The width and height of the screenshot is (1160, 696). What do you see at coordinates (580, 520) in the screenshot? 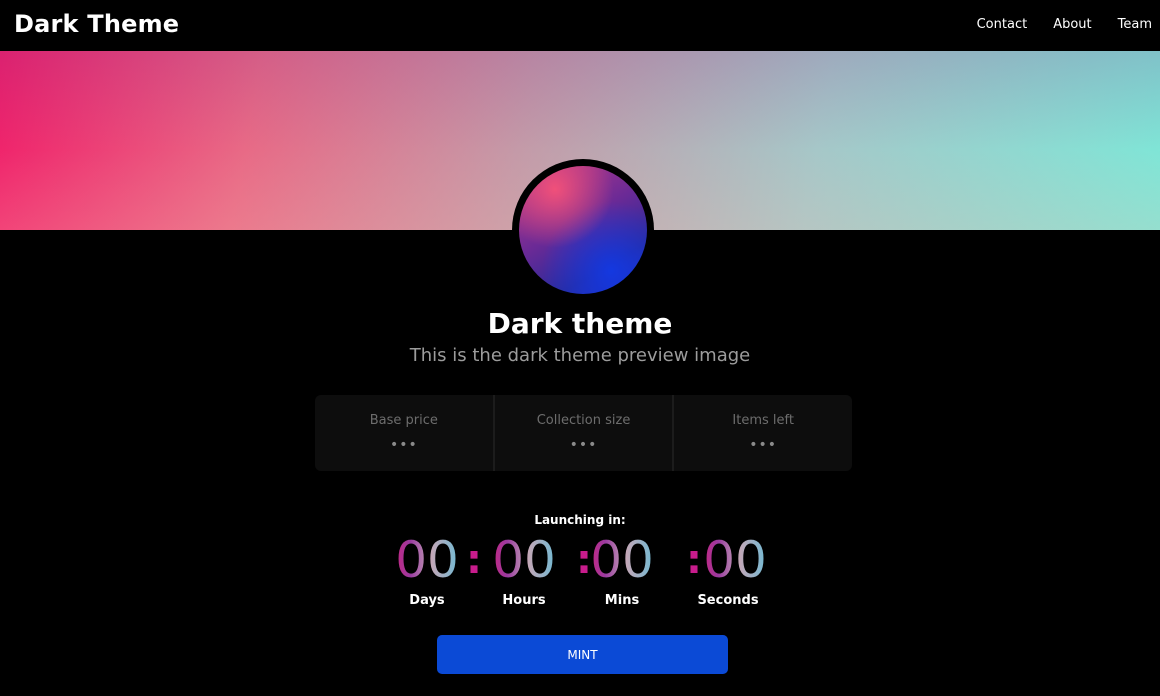
I see `launch-label: Launching in:` at bounding box center [580, 520].